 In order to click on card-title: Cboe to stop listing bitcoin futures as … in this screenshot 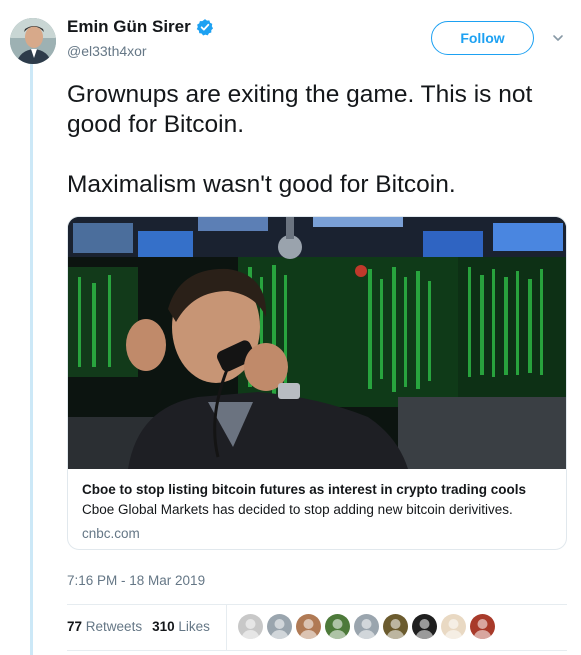, I will do `click(318, 490)`.